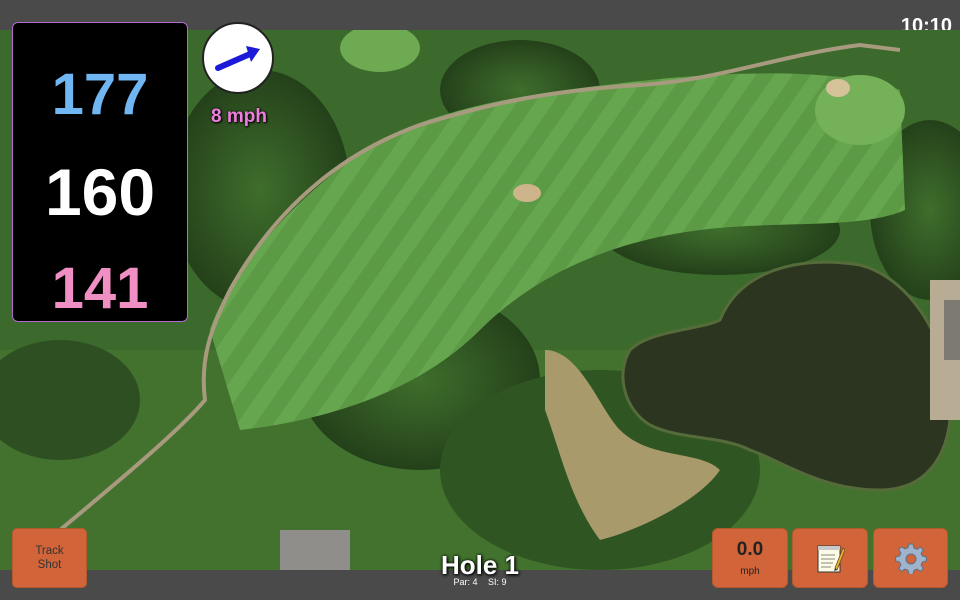 The image size is (960, 600). What do you see at coordinates (100, 288) in the screenshot?
I see `front-distance: 141` at bounding box center [100, 288].